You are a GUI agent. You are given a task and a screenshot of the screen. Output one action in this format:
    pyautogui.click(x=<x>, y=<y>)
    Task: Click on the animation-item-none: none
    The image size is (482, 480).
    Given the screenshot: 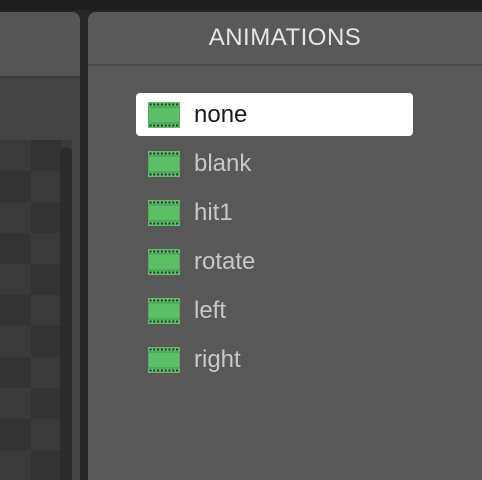 What is the action you would take?
    pyautogui.click(x=274, y=114)
    